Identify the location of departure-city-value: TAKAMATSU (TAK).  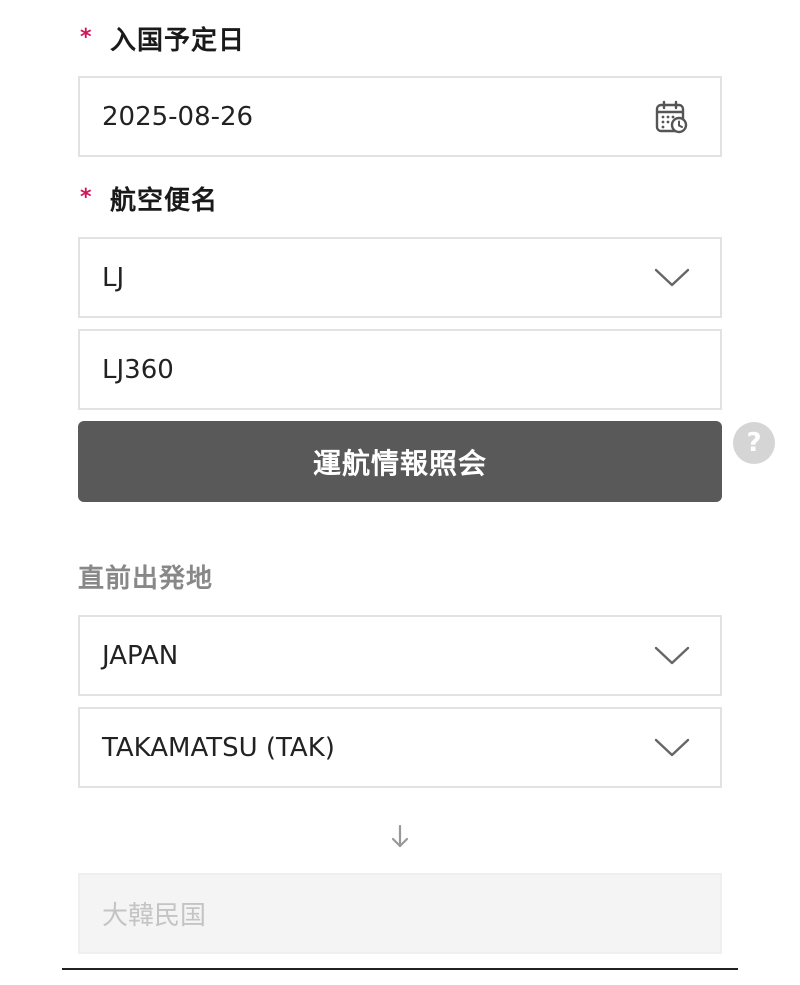
(218, 747).